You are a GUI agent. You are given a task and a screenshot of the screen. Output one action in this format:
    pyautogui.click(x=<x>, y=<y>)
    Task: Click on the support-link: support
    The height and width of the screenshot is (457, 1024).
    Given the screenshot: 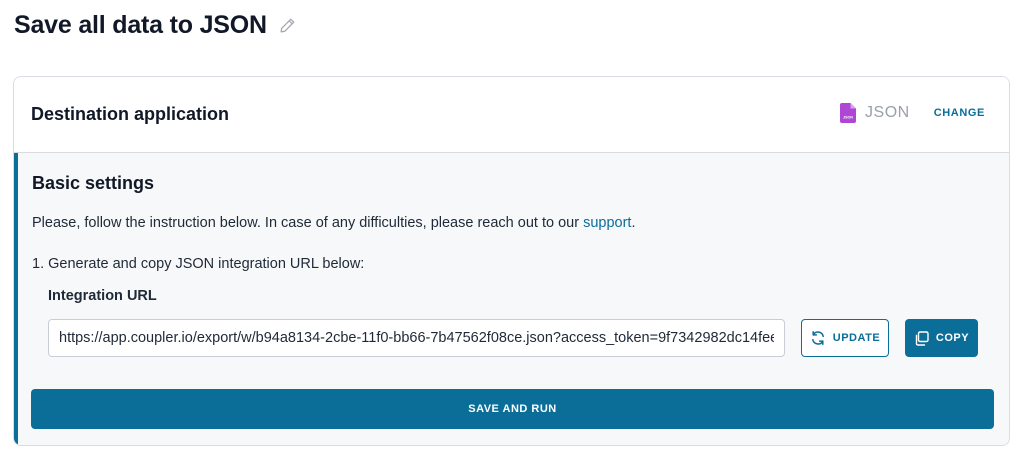 What is the action you would take?
    pyautogui.click(x=607, y=223)
    